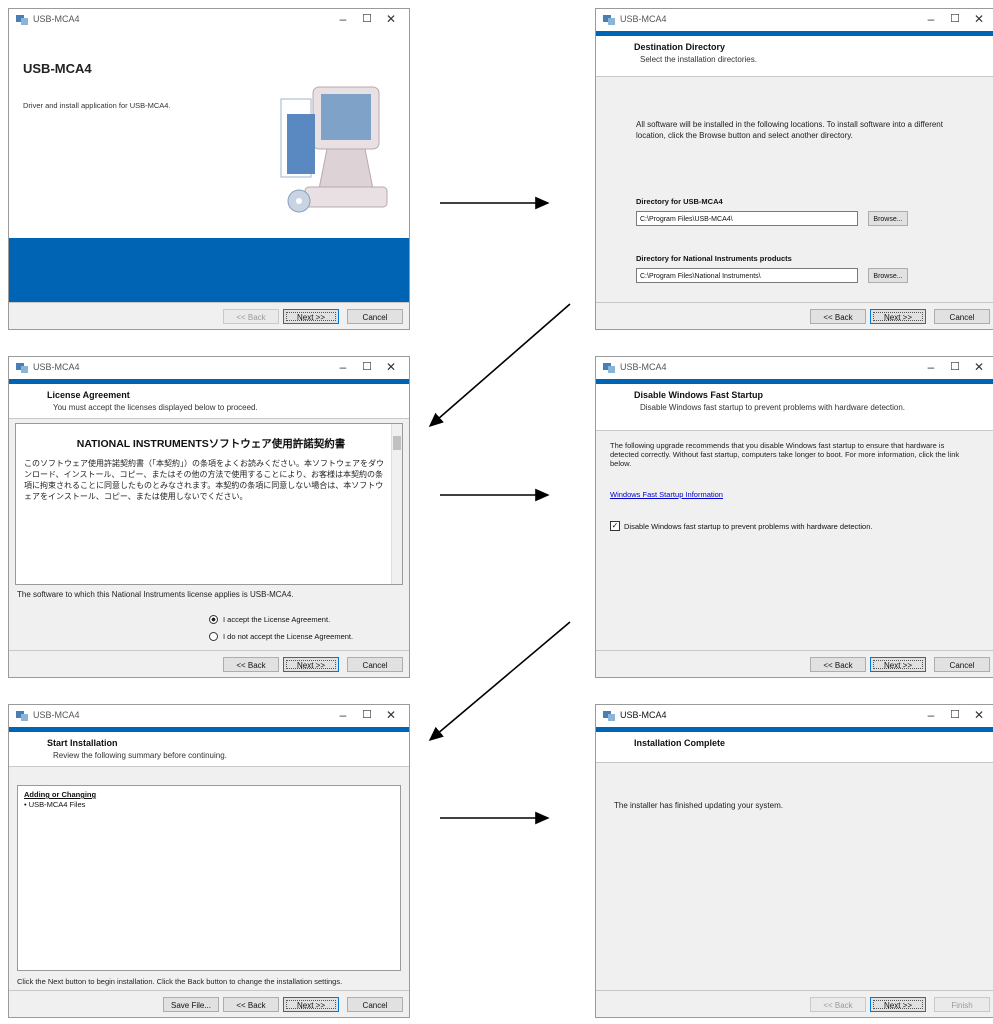 The width and height of the screenshot is (993, 1024). I want to click on page-title: License Agreement, so click(88, 395).